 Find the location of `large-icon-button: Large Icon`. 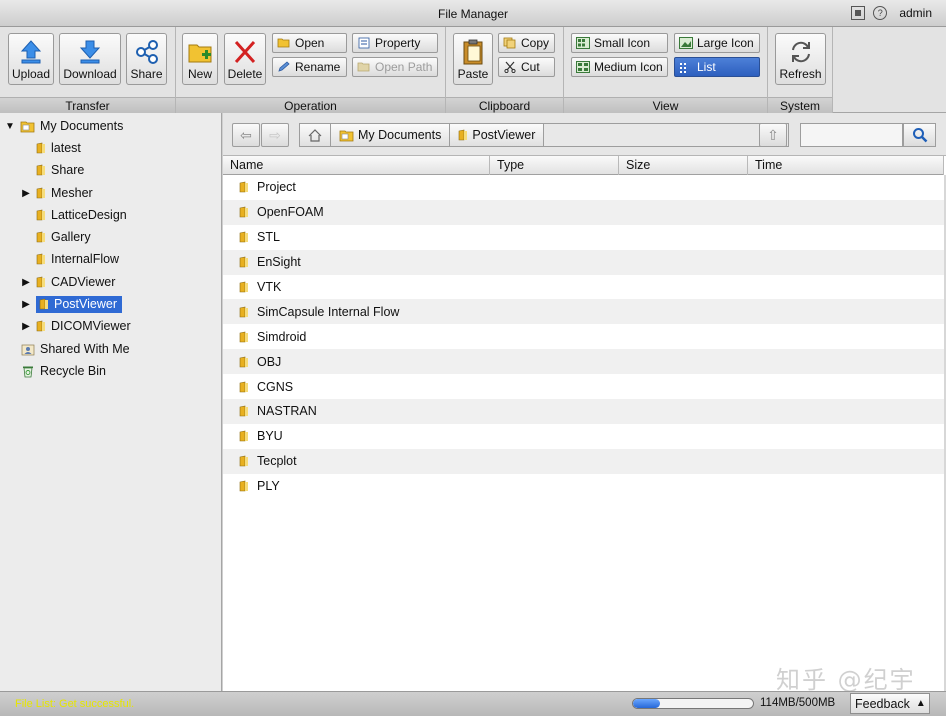

large-icon-button: Large Icon is located at coordinates (717, 43).